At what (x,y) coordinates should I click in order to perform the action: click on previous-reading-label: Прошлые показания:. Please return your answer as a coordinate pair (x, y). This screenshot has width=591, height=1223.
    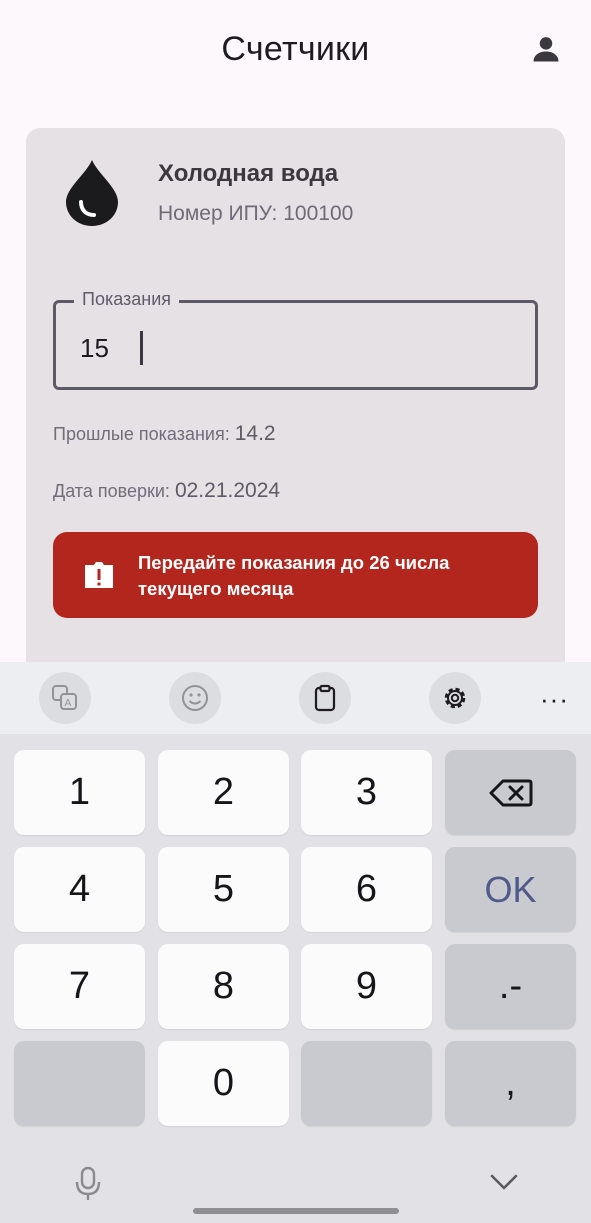
    Looking at the image, I should click on (141, 434).